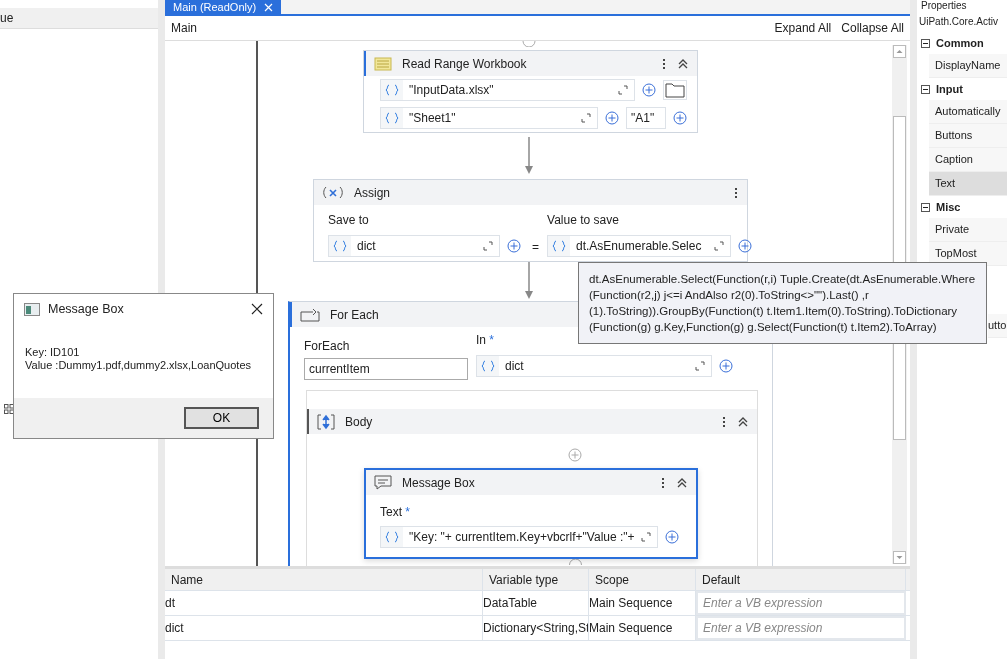 The width and height of the screenshot is (1007, 659). I want to click on table-cell: dict, so click(324, 628).